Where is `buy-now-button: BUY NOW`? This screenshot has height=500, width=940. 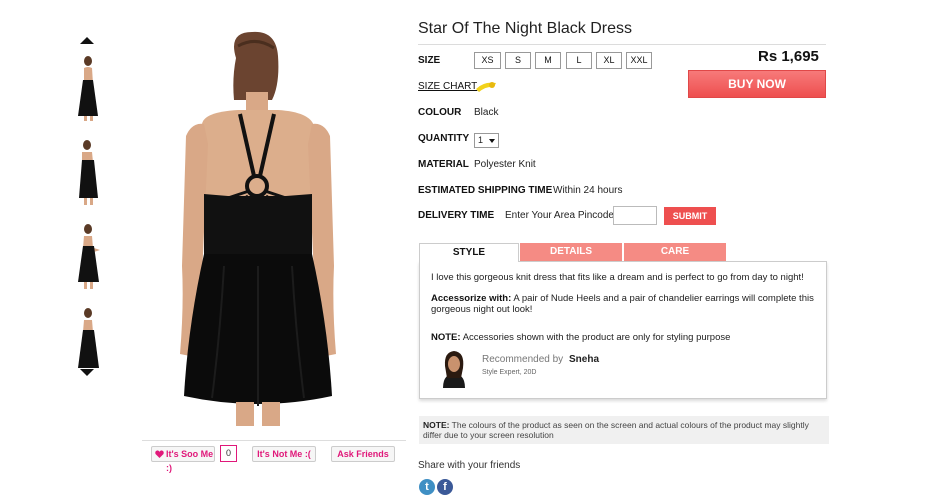
buy-now-button: BUY NOW is located at coordinates (757, 84).